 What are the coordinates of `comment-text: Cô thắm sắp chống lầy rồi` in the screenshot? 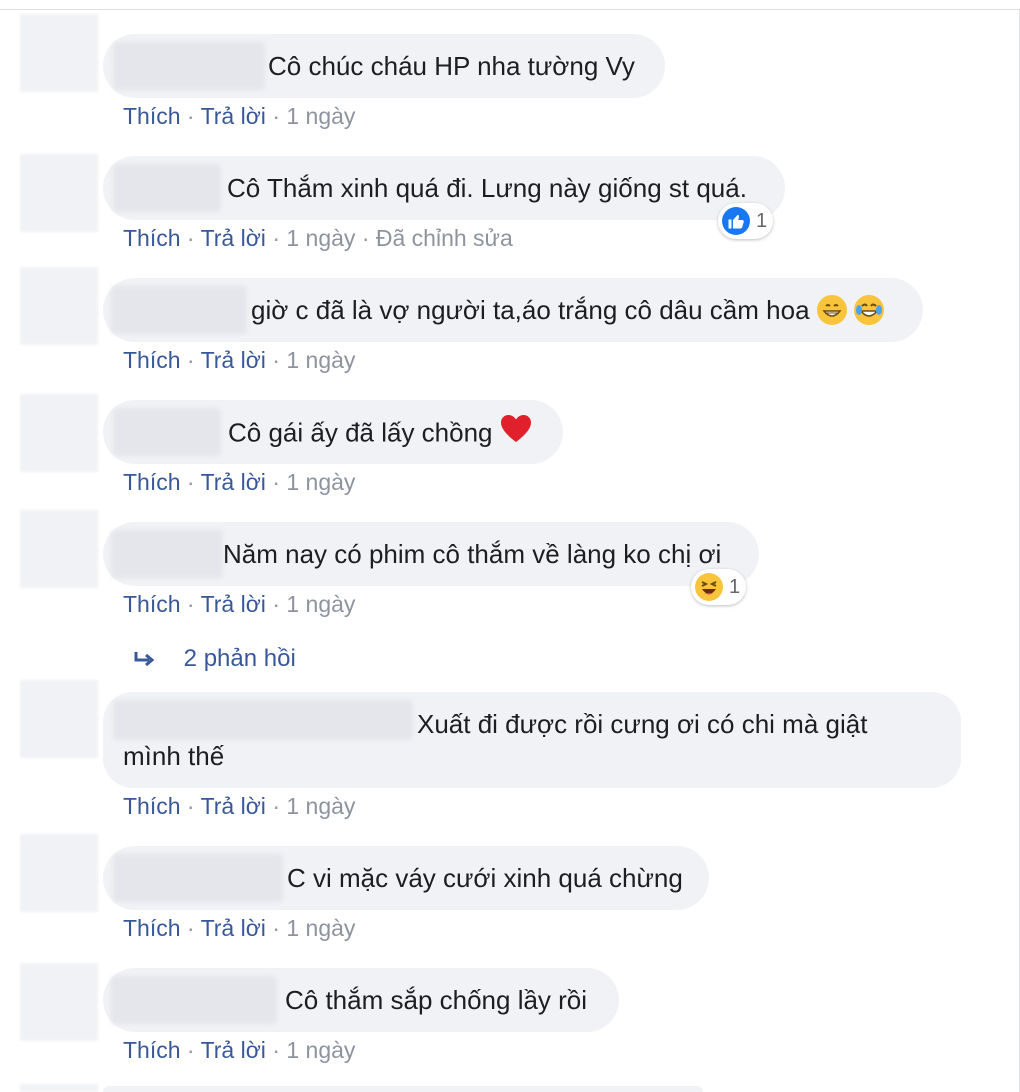 It's located at (436, 1000).